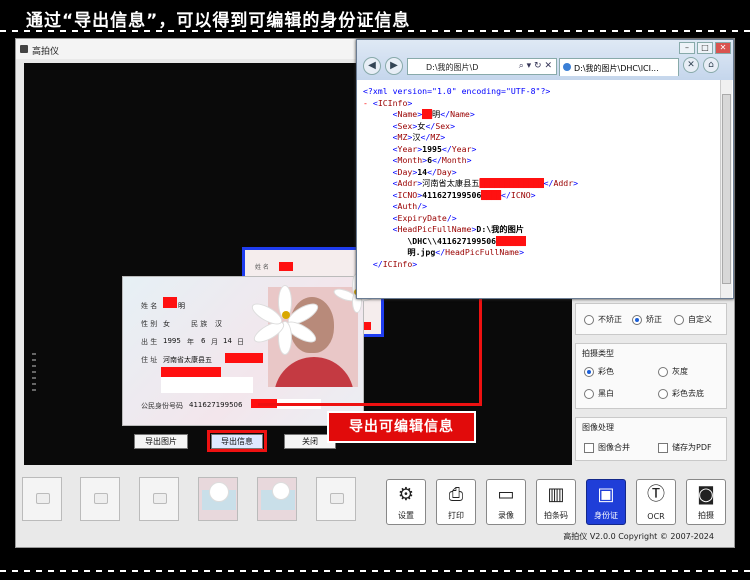 This screenshot has width=750, height=580. Describe the element at coordinates (673, 371) in the screenshot. I see `radio-gray: 灰度` at that location.